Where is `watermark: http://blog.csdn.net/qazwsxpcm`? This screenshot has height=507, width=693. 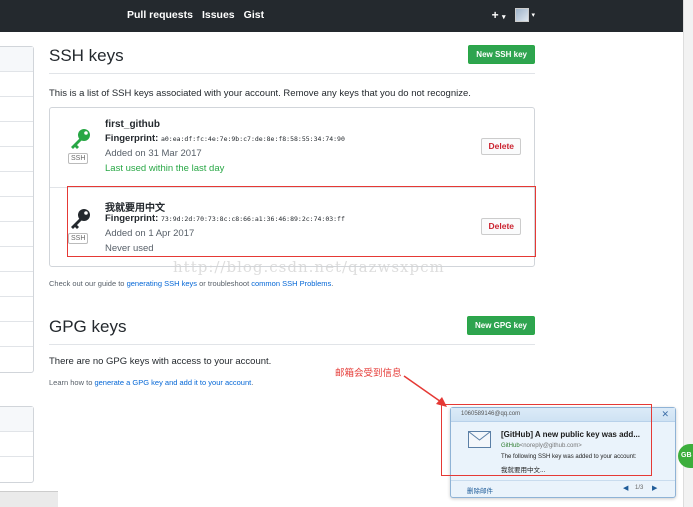
watermark: http://blog.csdn.net/qazwsxpcm is located at coordinates (309, 267).